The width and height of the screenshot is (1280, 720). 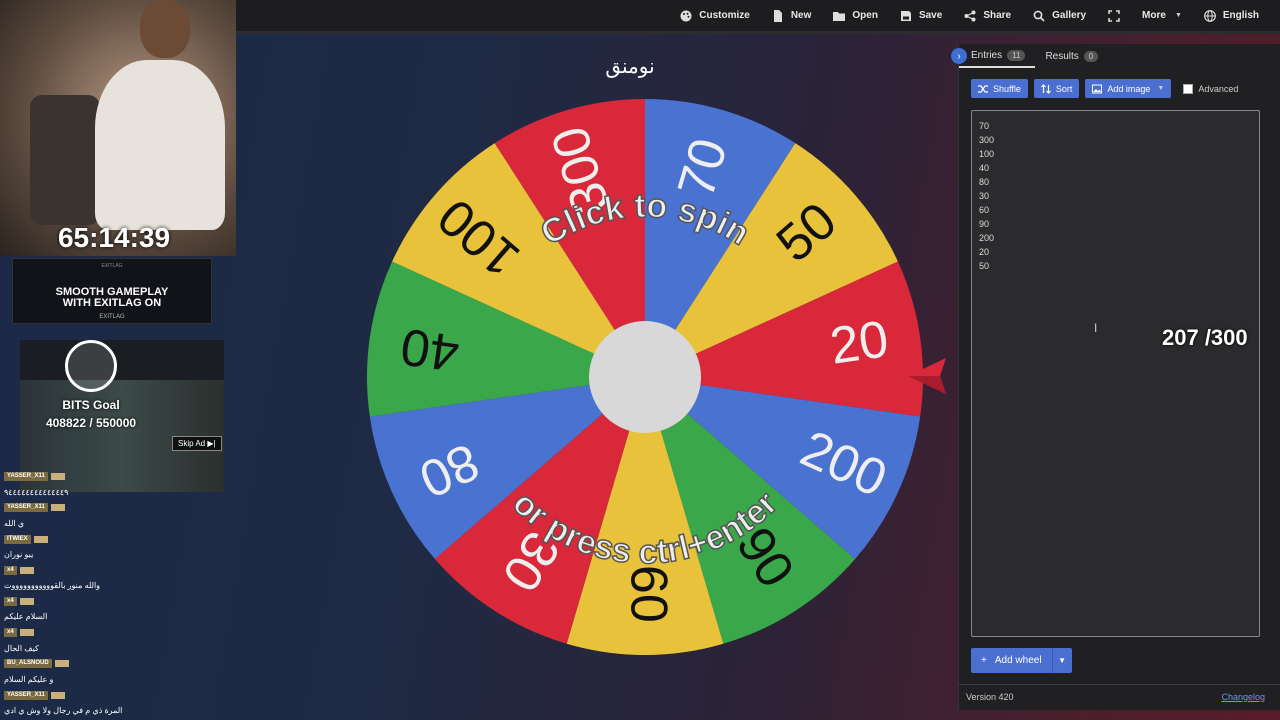 I want to click on add-wheel-label: Add wheel, so click(x=1018, y=660).